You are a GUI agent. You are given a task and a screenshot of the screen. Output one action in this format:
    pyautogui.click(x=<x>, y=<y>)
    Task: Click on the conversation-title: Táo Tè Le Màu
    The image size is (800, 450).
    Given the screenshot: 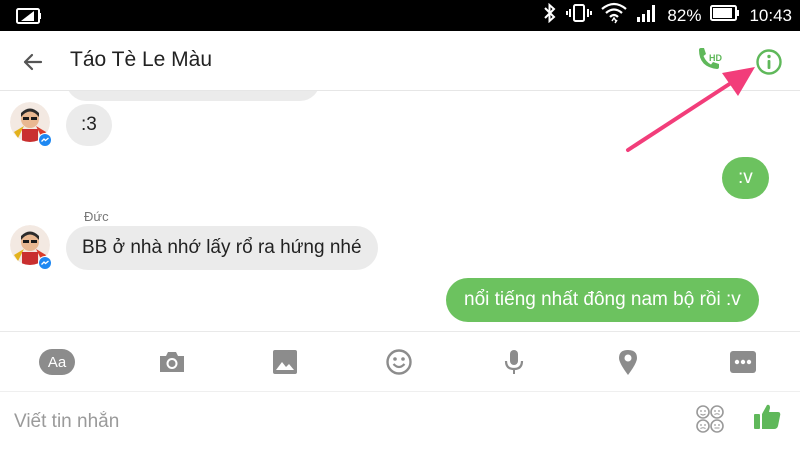 What is the action you would take?
    pyautogui.click(x=141, y=60)
    